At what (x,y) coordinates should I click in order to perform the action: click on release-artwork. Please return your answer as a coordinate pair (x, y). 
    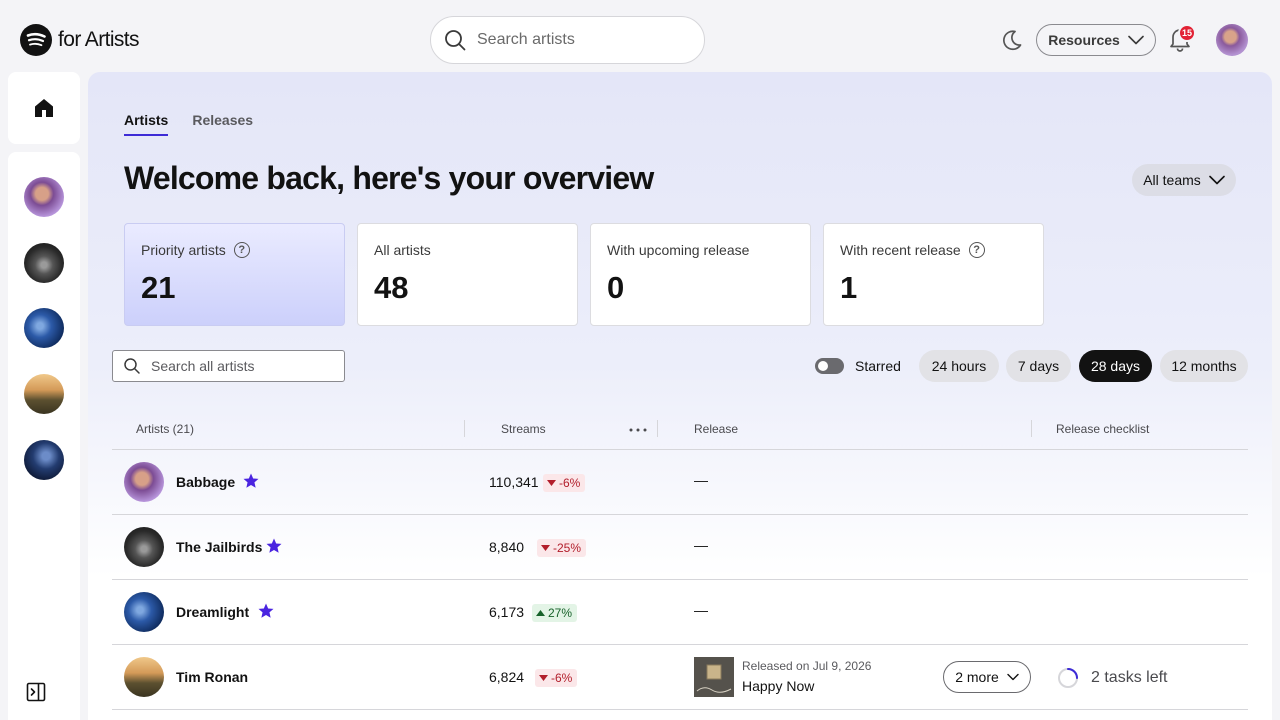
    Looking at the image, I should click on (714, 677).